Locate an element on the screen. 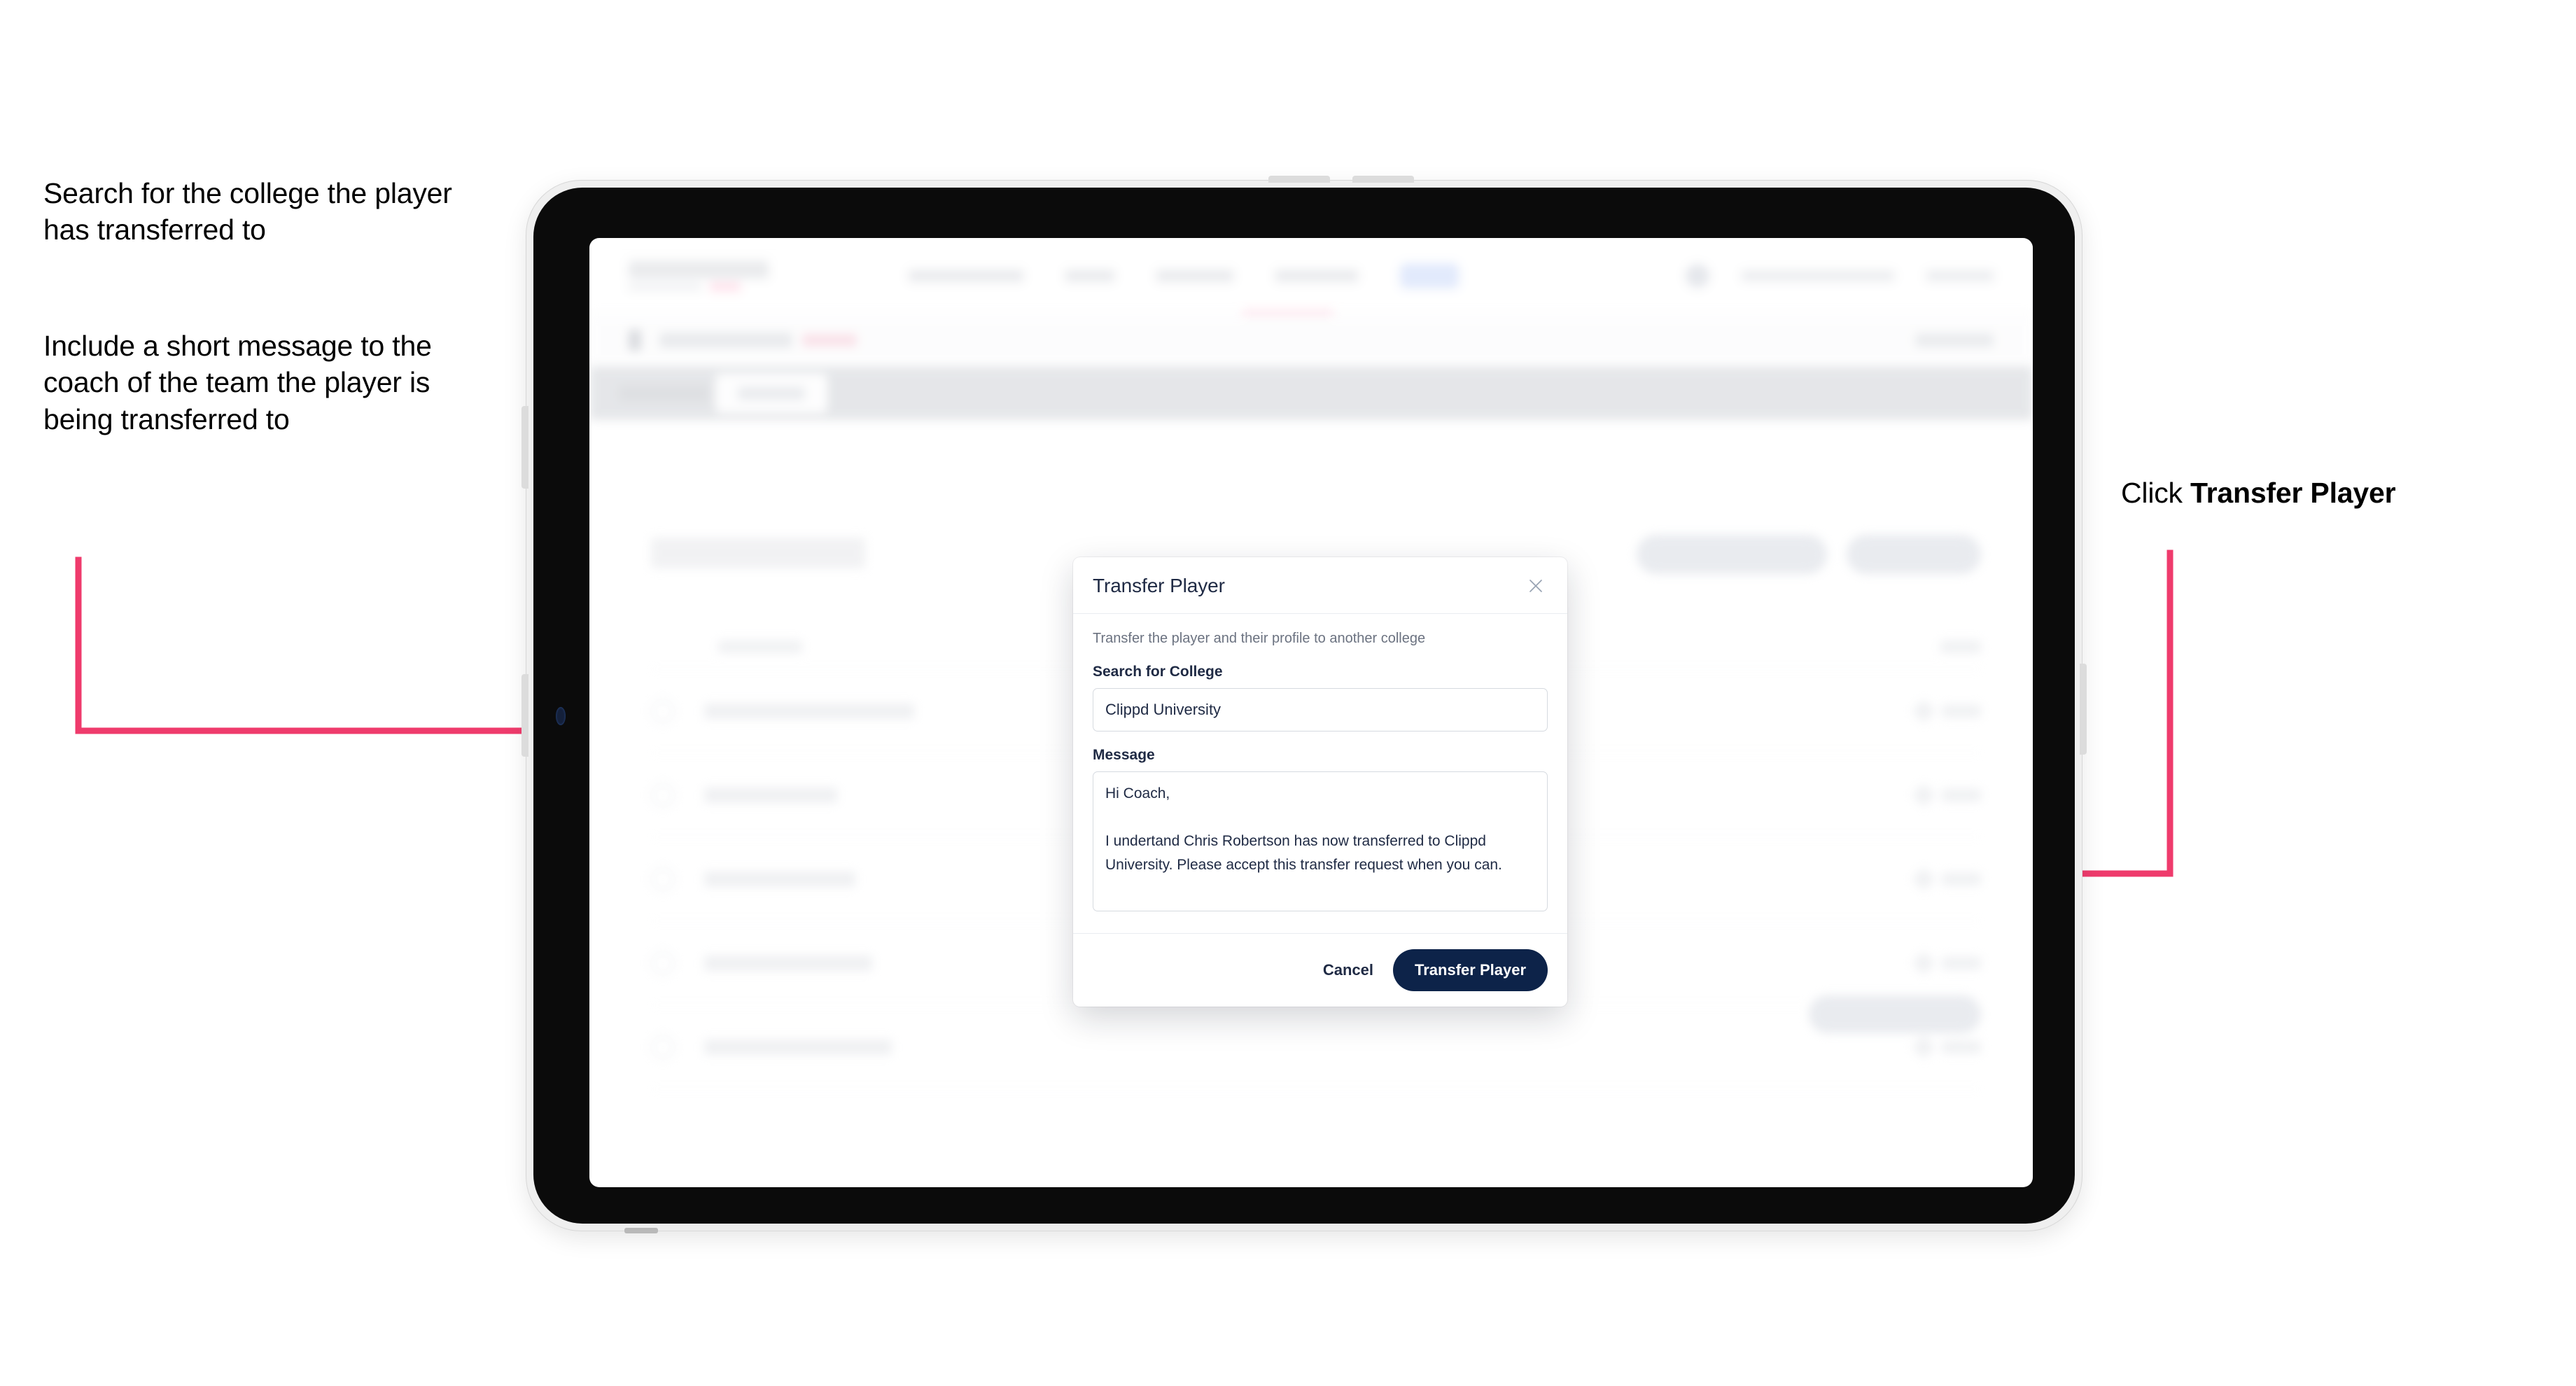  volume-down-button is located at coordinates (1383, 179).